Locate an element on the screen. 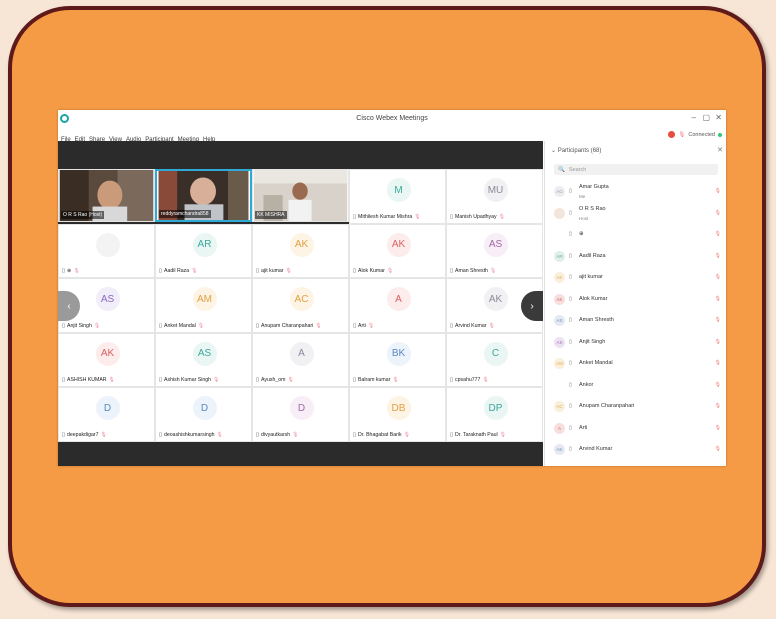  panel-close-button: ✕ is located at coordinates (720, 150).